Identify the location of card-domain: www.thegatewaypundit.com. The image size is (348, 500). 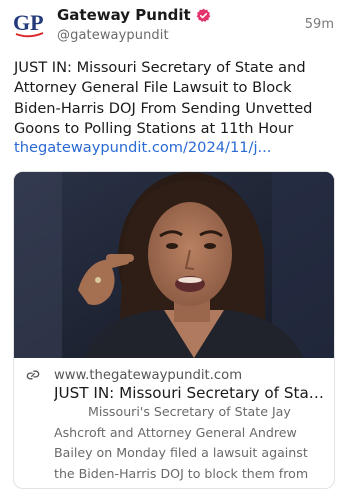
(148, 375).